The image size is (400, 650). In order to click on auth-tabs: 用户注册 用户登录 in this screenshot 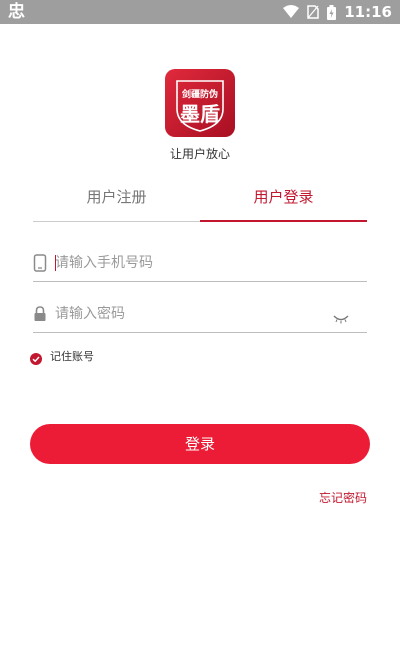, I will do `click(200, 202)`.